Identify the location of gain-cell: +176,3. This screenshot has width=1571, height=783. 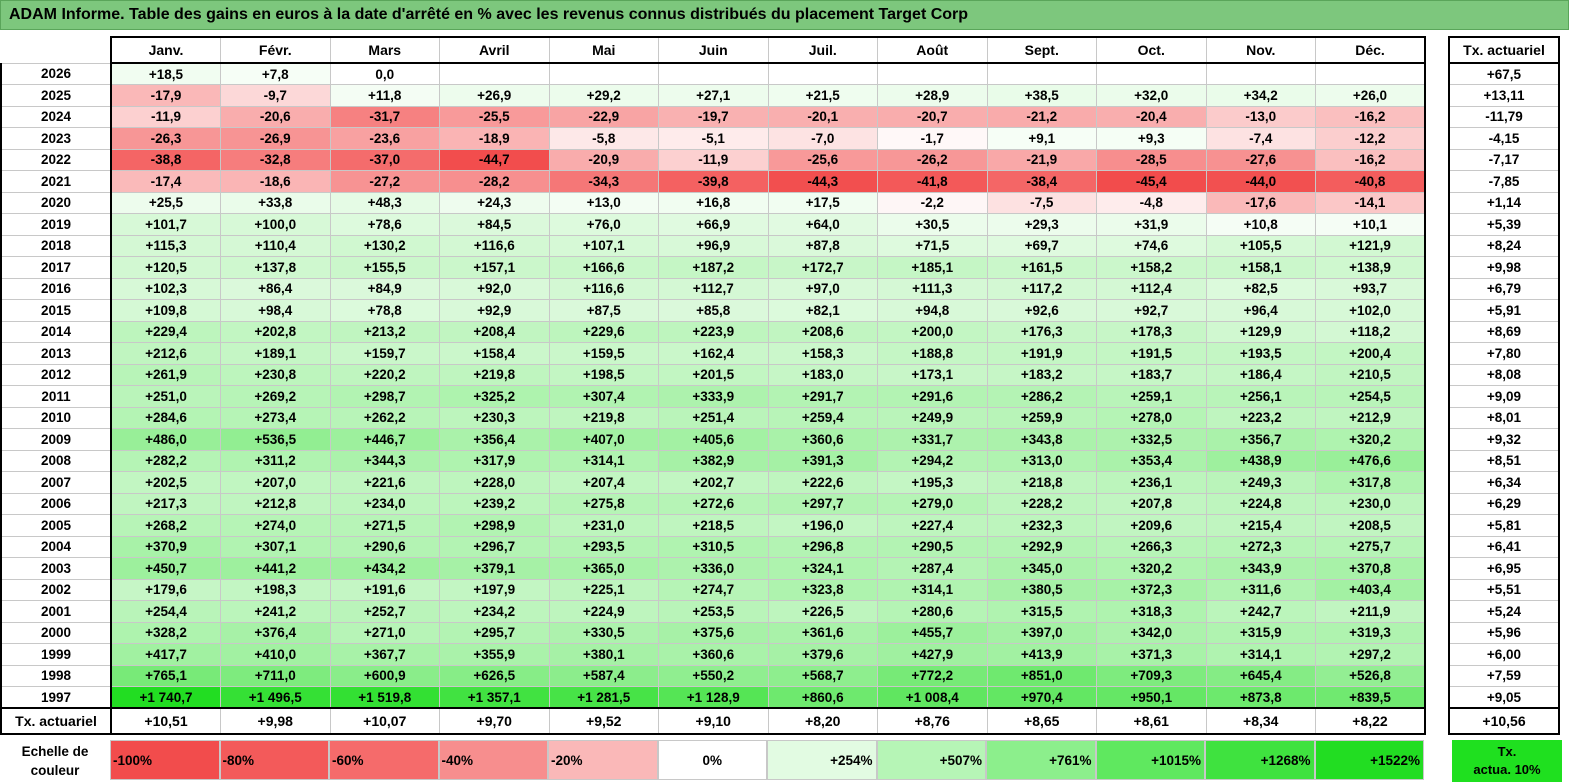
(1041, 331).